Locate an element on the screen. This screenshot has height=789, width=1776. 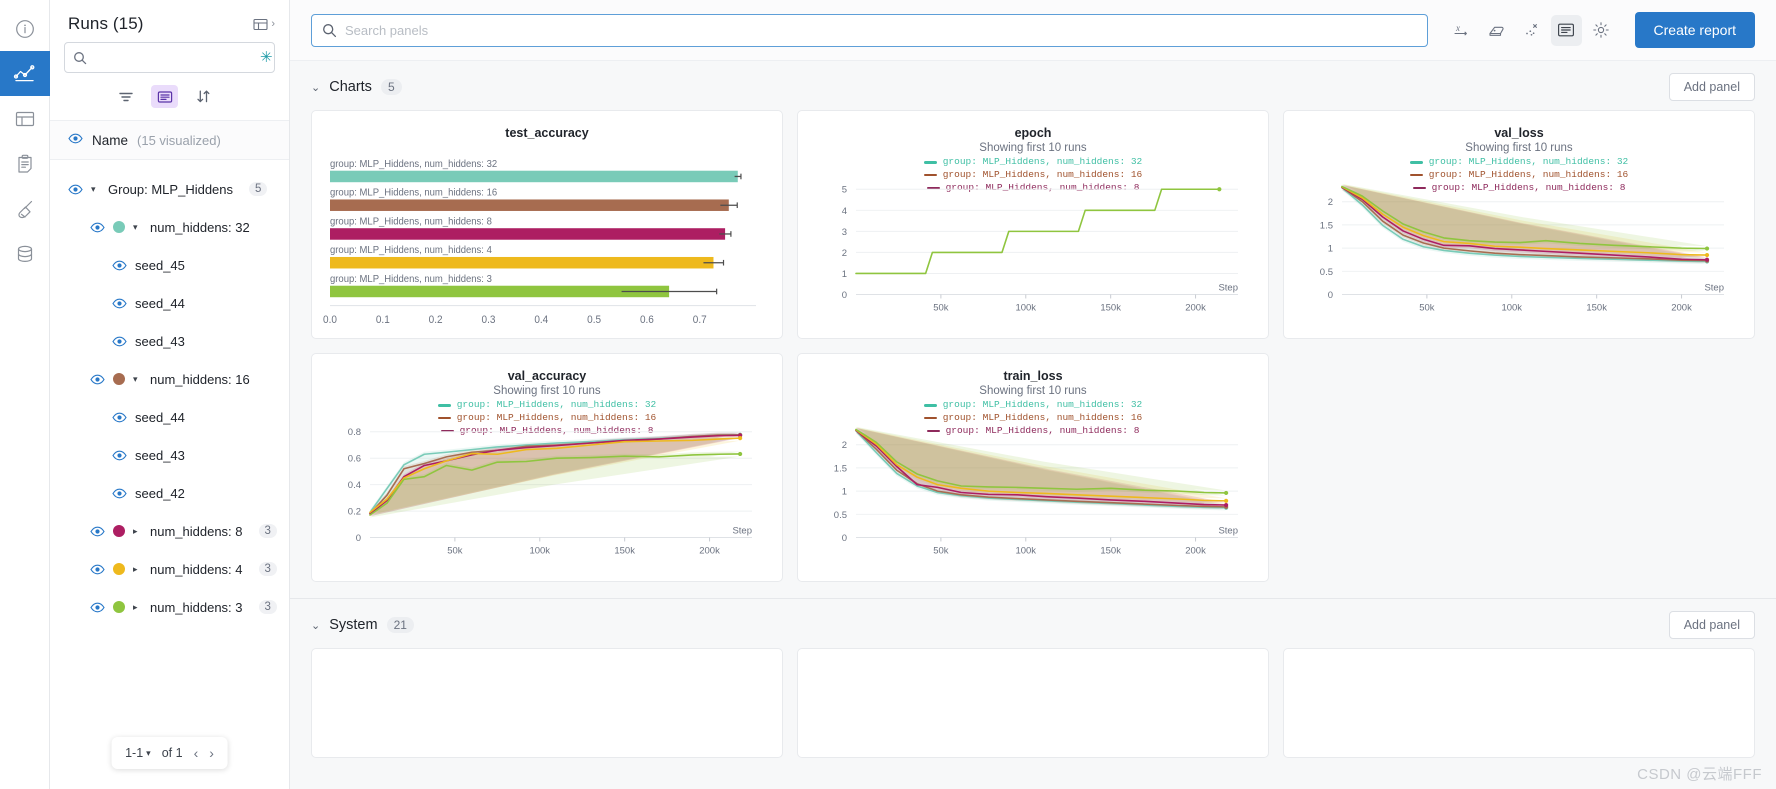
name-column-header: Name (15 visualized) is located at coordinates (169, 140).